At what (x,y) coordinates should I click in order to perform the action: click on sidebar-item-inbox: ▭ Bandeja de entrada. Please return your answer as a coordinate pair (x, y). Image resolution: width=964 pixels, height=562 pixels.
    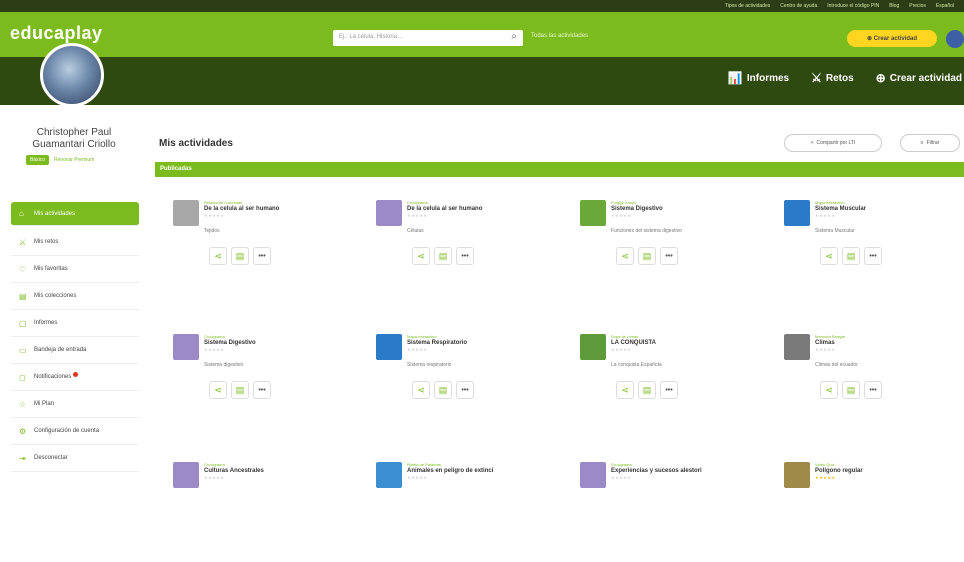
    Looking at the image, I should click on (75, 350).